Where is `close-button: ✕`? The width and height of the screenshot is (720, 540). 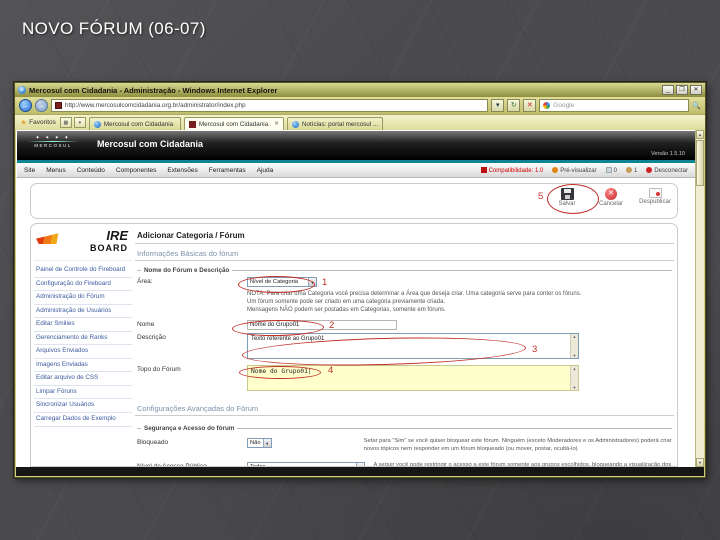
close-button: ✕ is located at coordinates (696, 90).